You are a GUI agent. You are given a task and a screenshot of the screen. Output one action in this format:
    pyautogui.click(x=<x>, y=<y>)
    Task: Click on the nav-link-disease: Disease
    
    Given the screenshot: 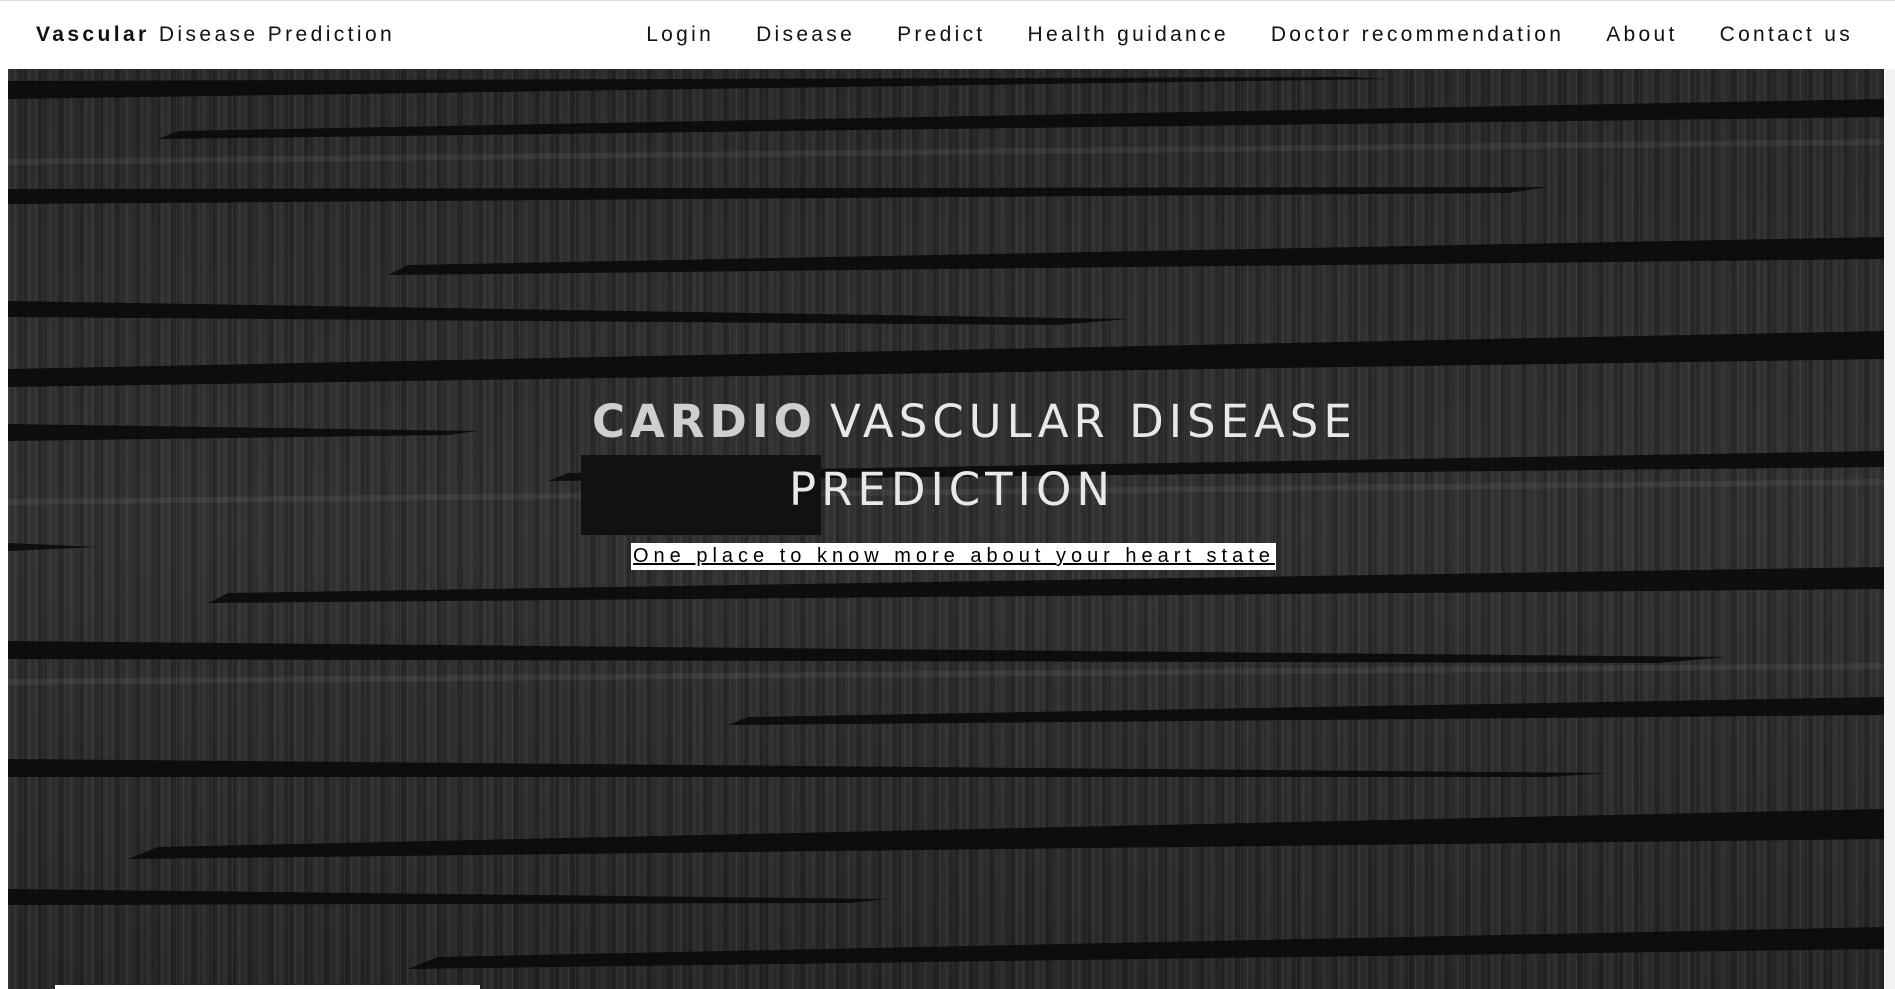 What is the action you would take?
    pyautogui.click(x=805, y=35)
    